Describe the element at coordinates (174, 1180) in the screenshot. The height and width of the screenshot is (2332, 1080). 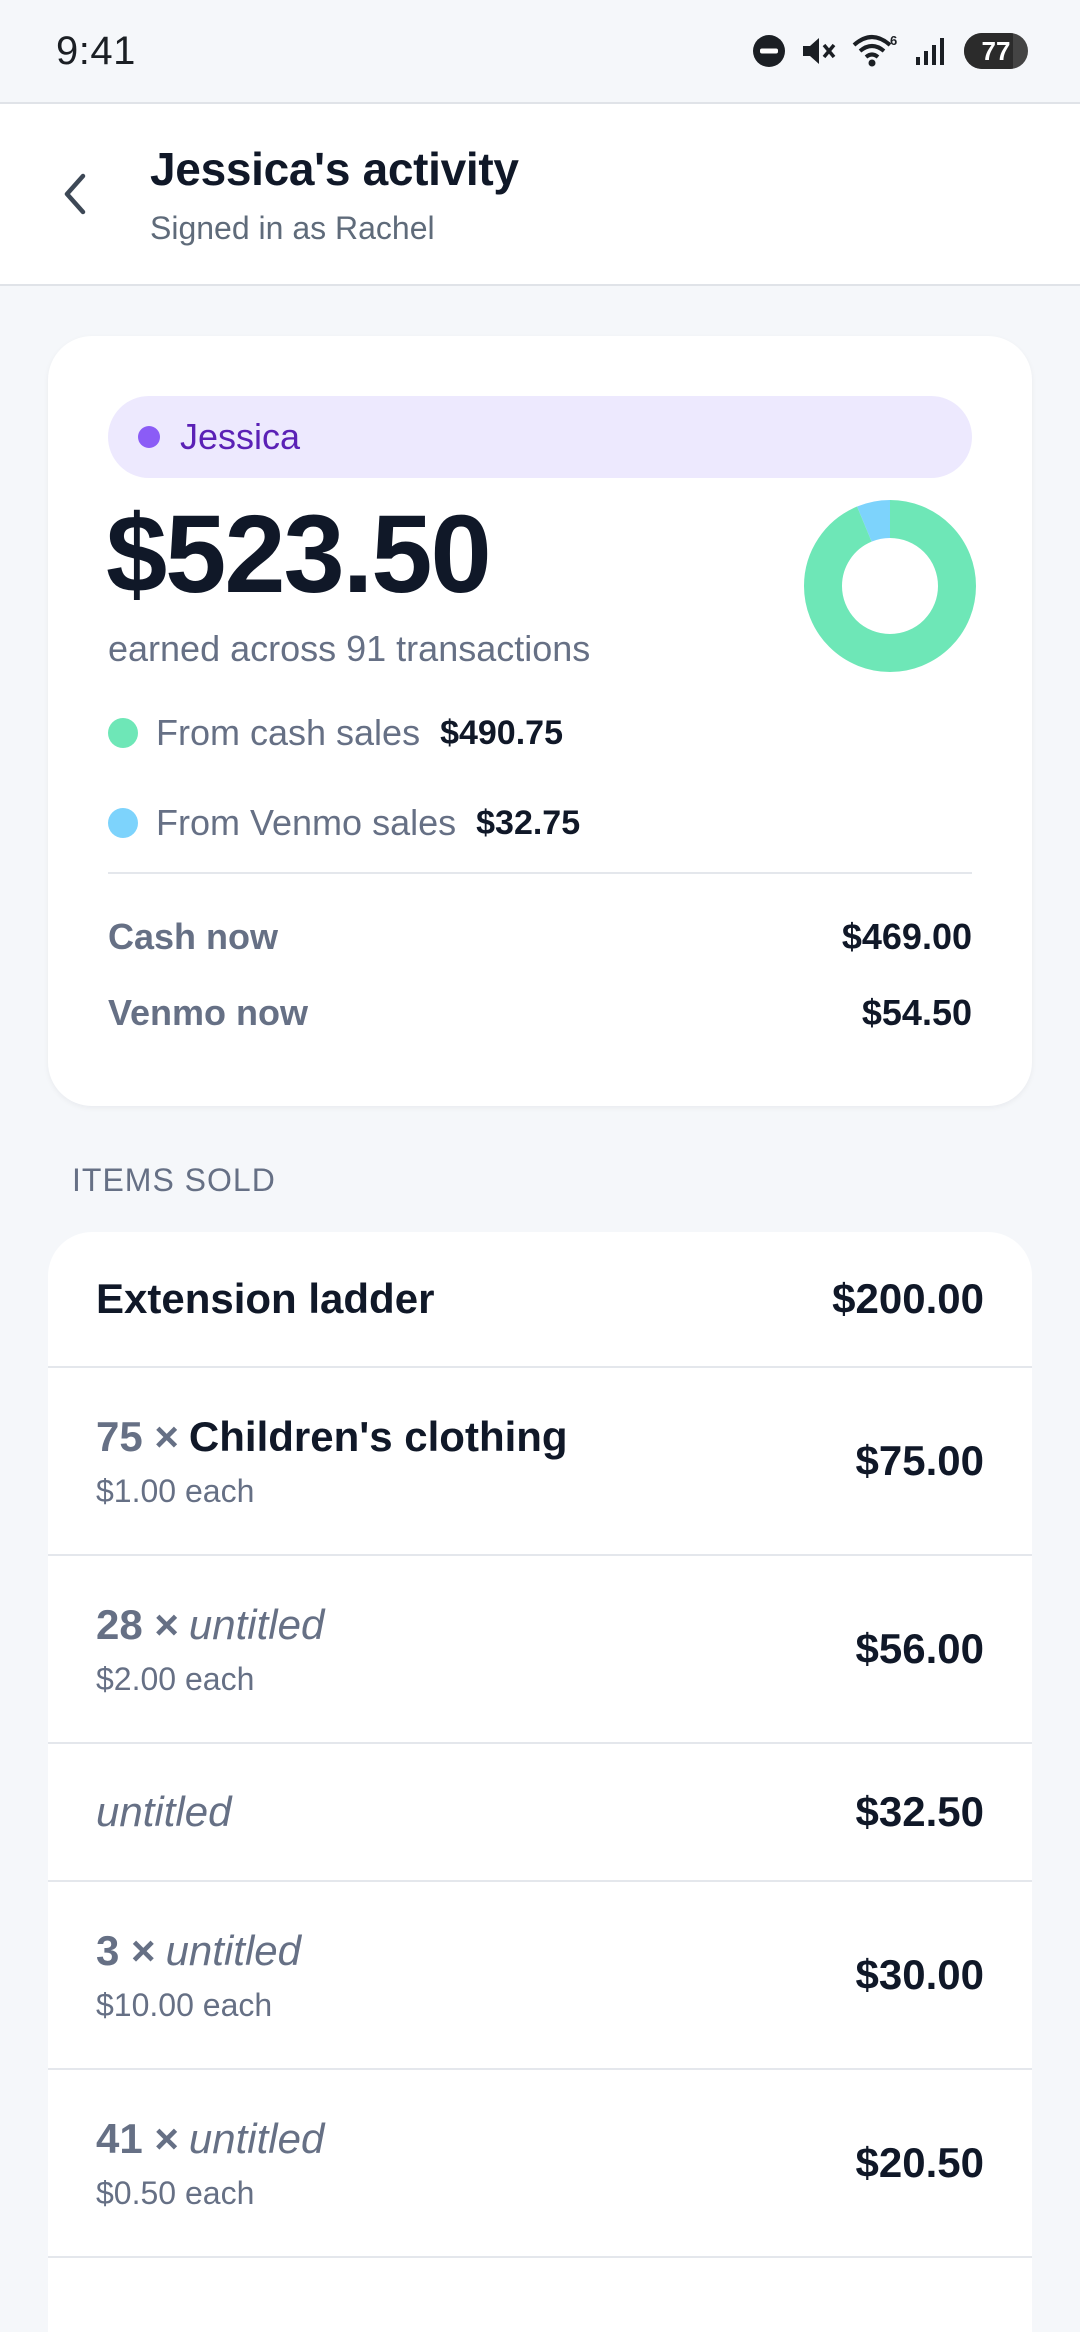
I see `section-label-items-sold: ITEMS SOLD` at that location.